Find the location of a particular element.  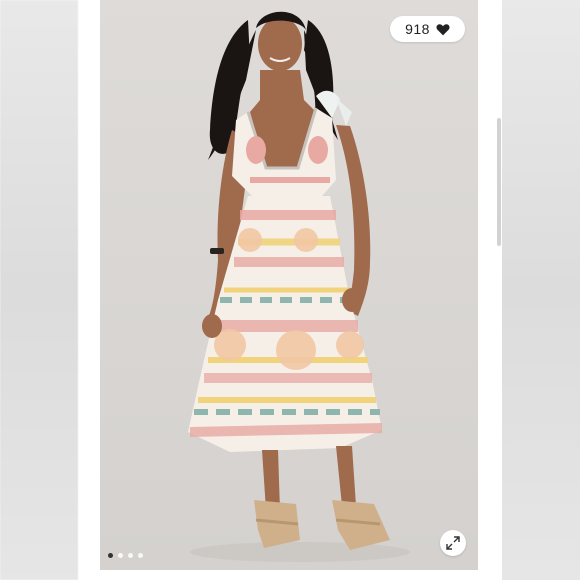

expand-image-button is located at coordinates (453, 543).